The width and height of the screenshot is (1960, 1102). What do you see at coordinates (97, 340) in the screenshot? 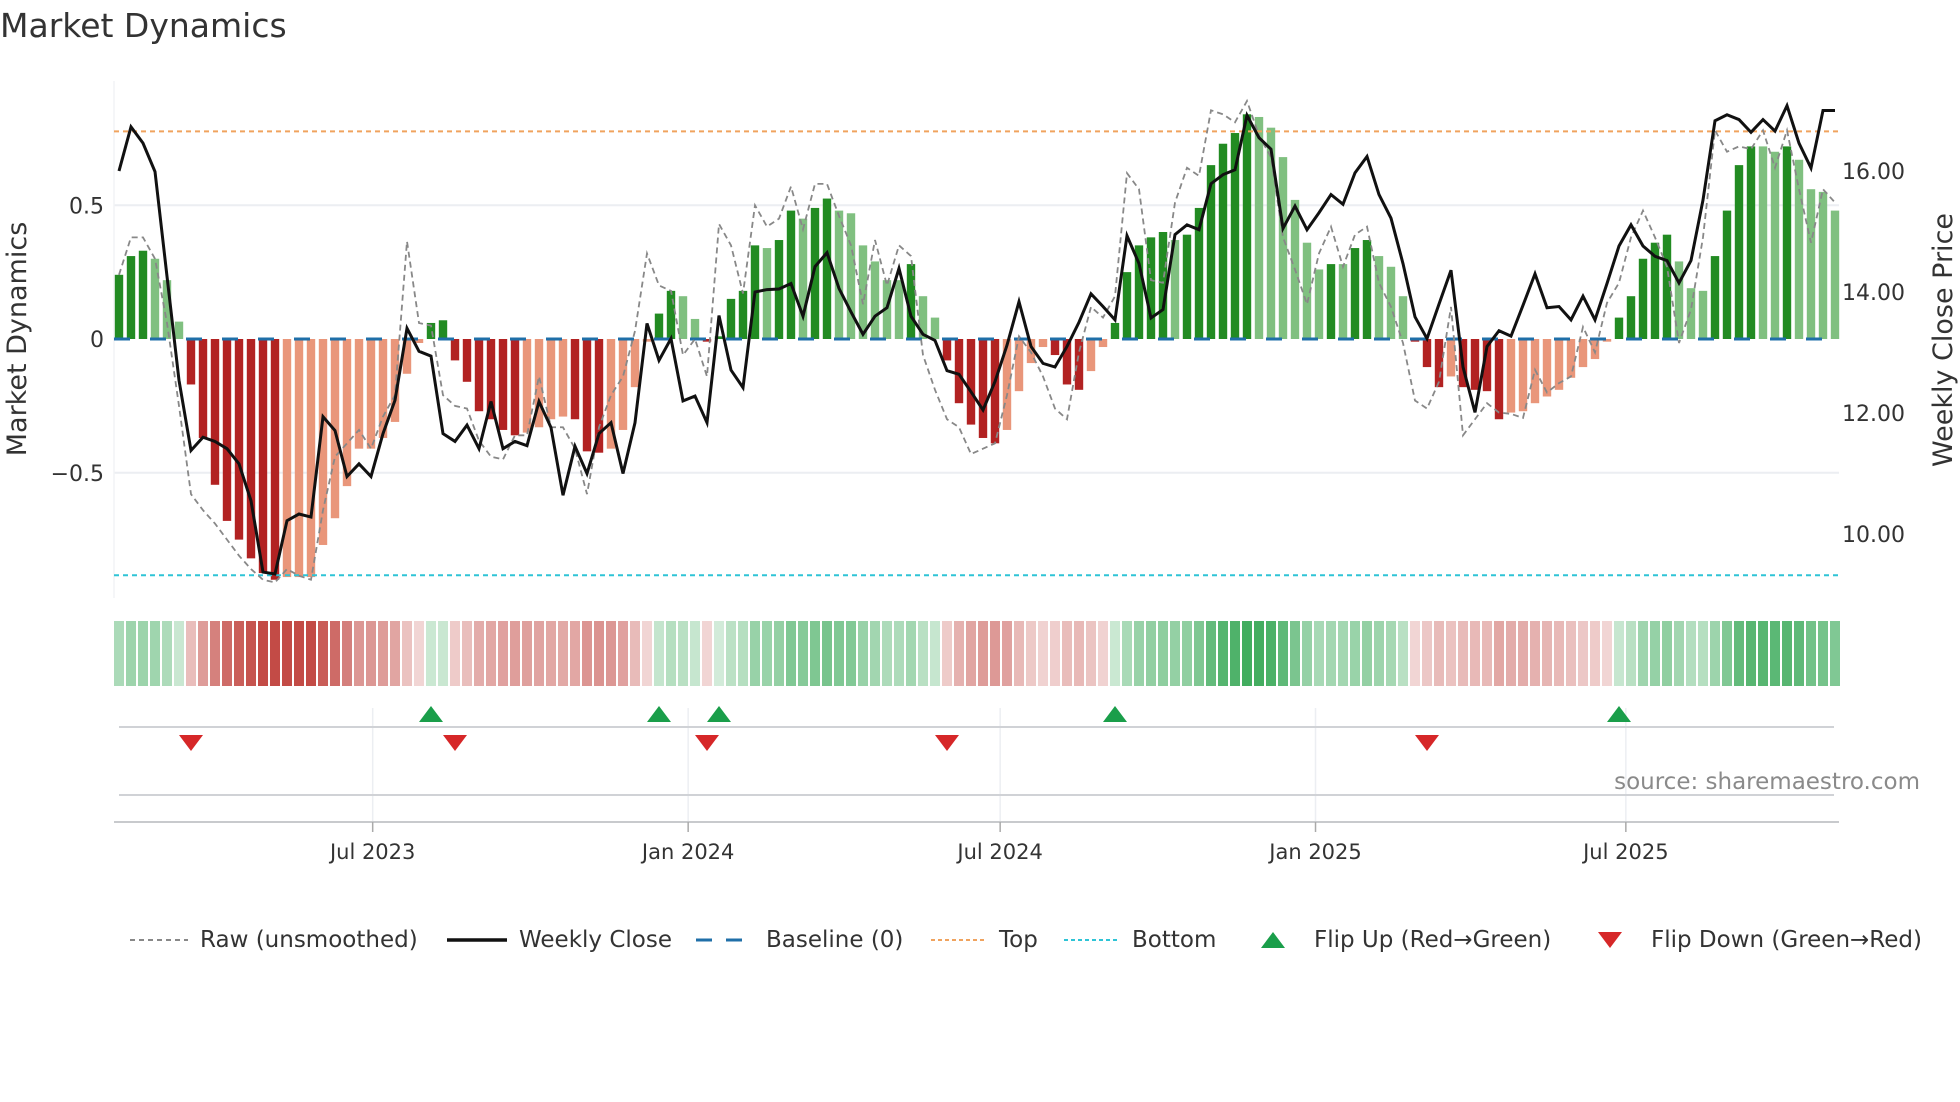
I see `y-tick-label: 0` at bounding box center [97, 340].